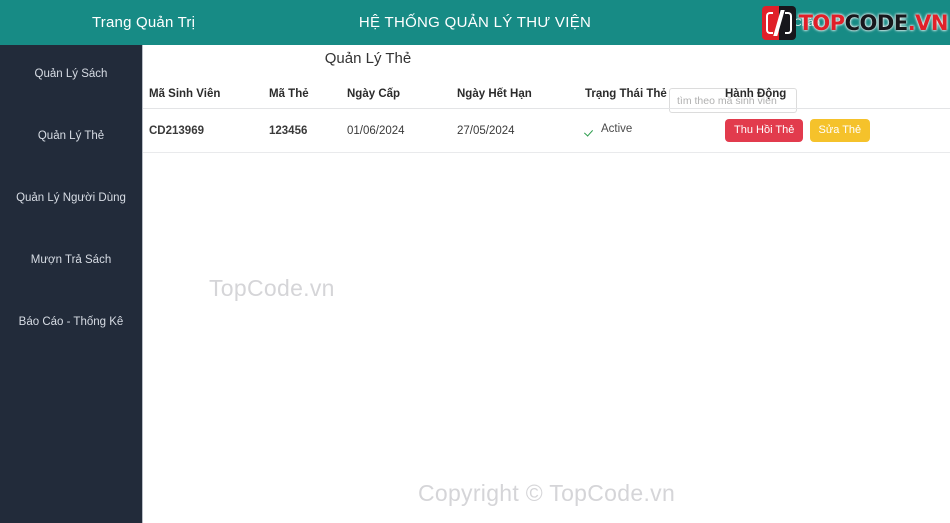  What do you see at coordinates (822, 22) in the screenshot?
I see `logo-text-top: TOP` at bounding box center [822, 22].